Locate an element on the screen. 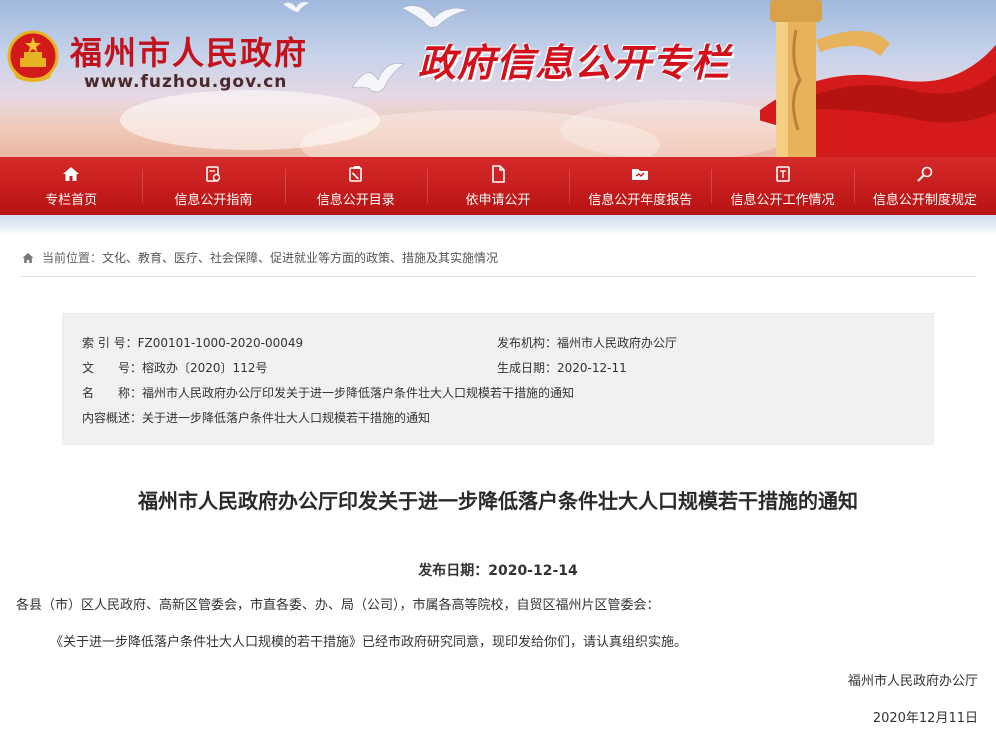 The height and width of the screenshot is (734, 996). nav-item-apply: 依申请公开 is located at coordinates (497, 186).